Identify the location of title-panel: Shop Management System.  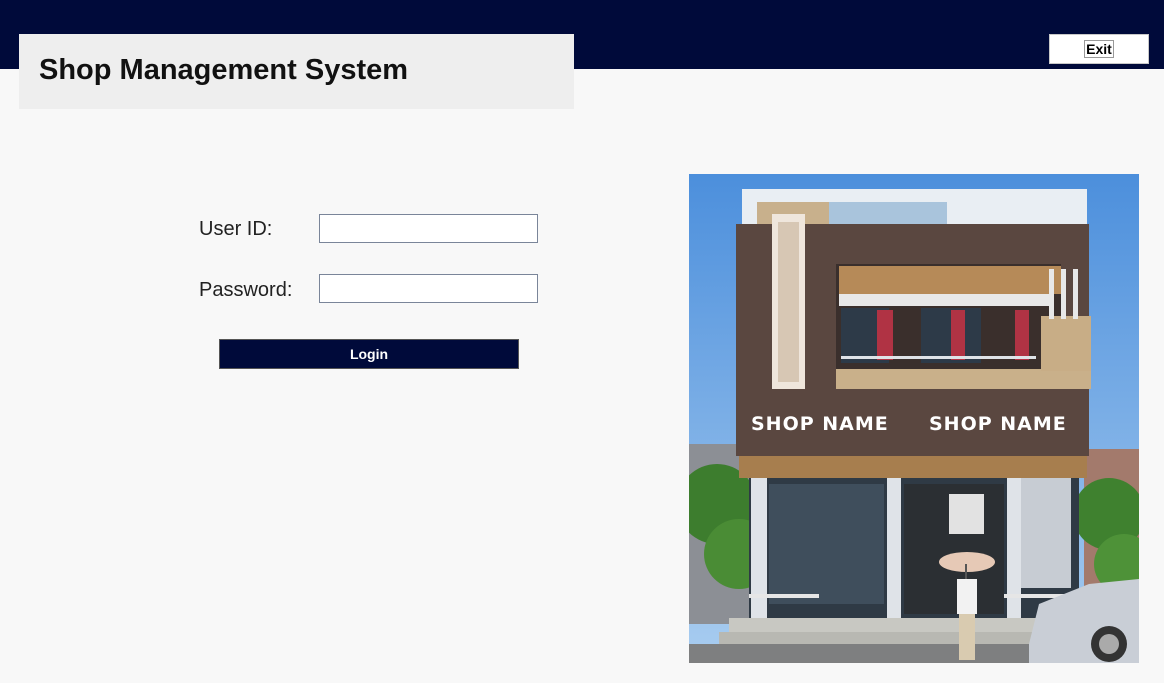
(296, 71).